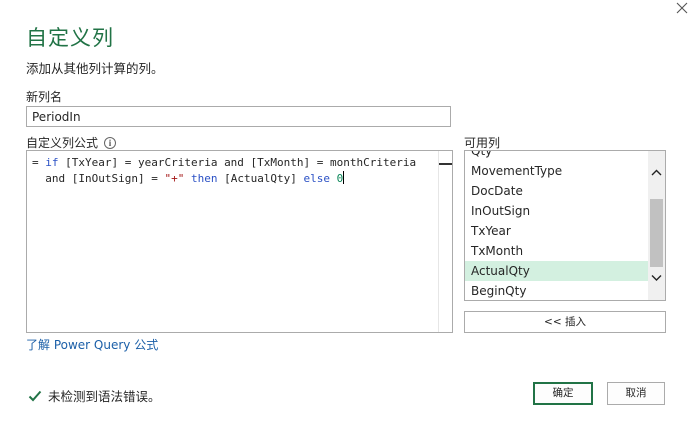 The image size is (694, 433). I want to click on formula-number: 0, so click(340, 178).